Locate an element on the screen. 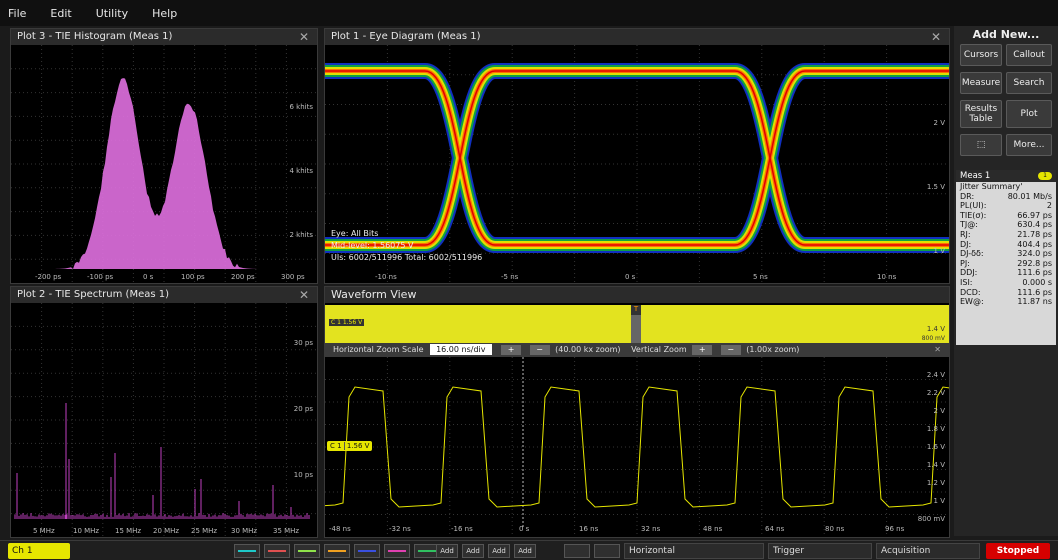 This screenshot has width=1058, height=560. hzoom-factor: (40.00 kx zoom) is located at coordinates (587, 349).